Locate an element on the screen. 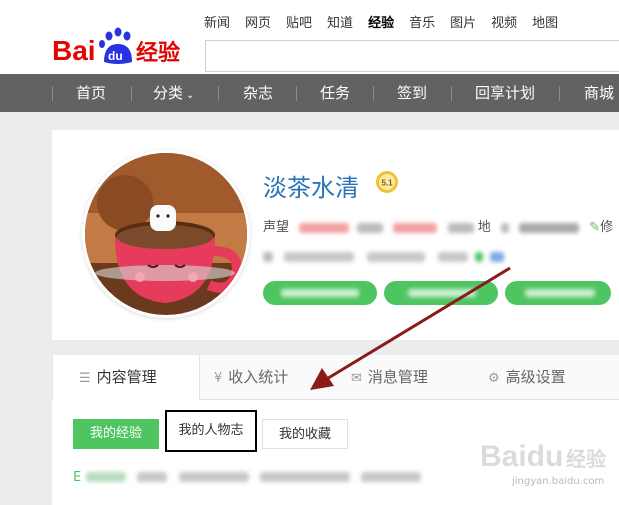 This screenshot has height=505, width=619. username: 淡茶水清 is located at coordinates (311, 185).